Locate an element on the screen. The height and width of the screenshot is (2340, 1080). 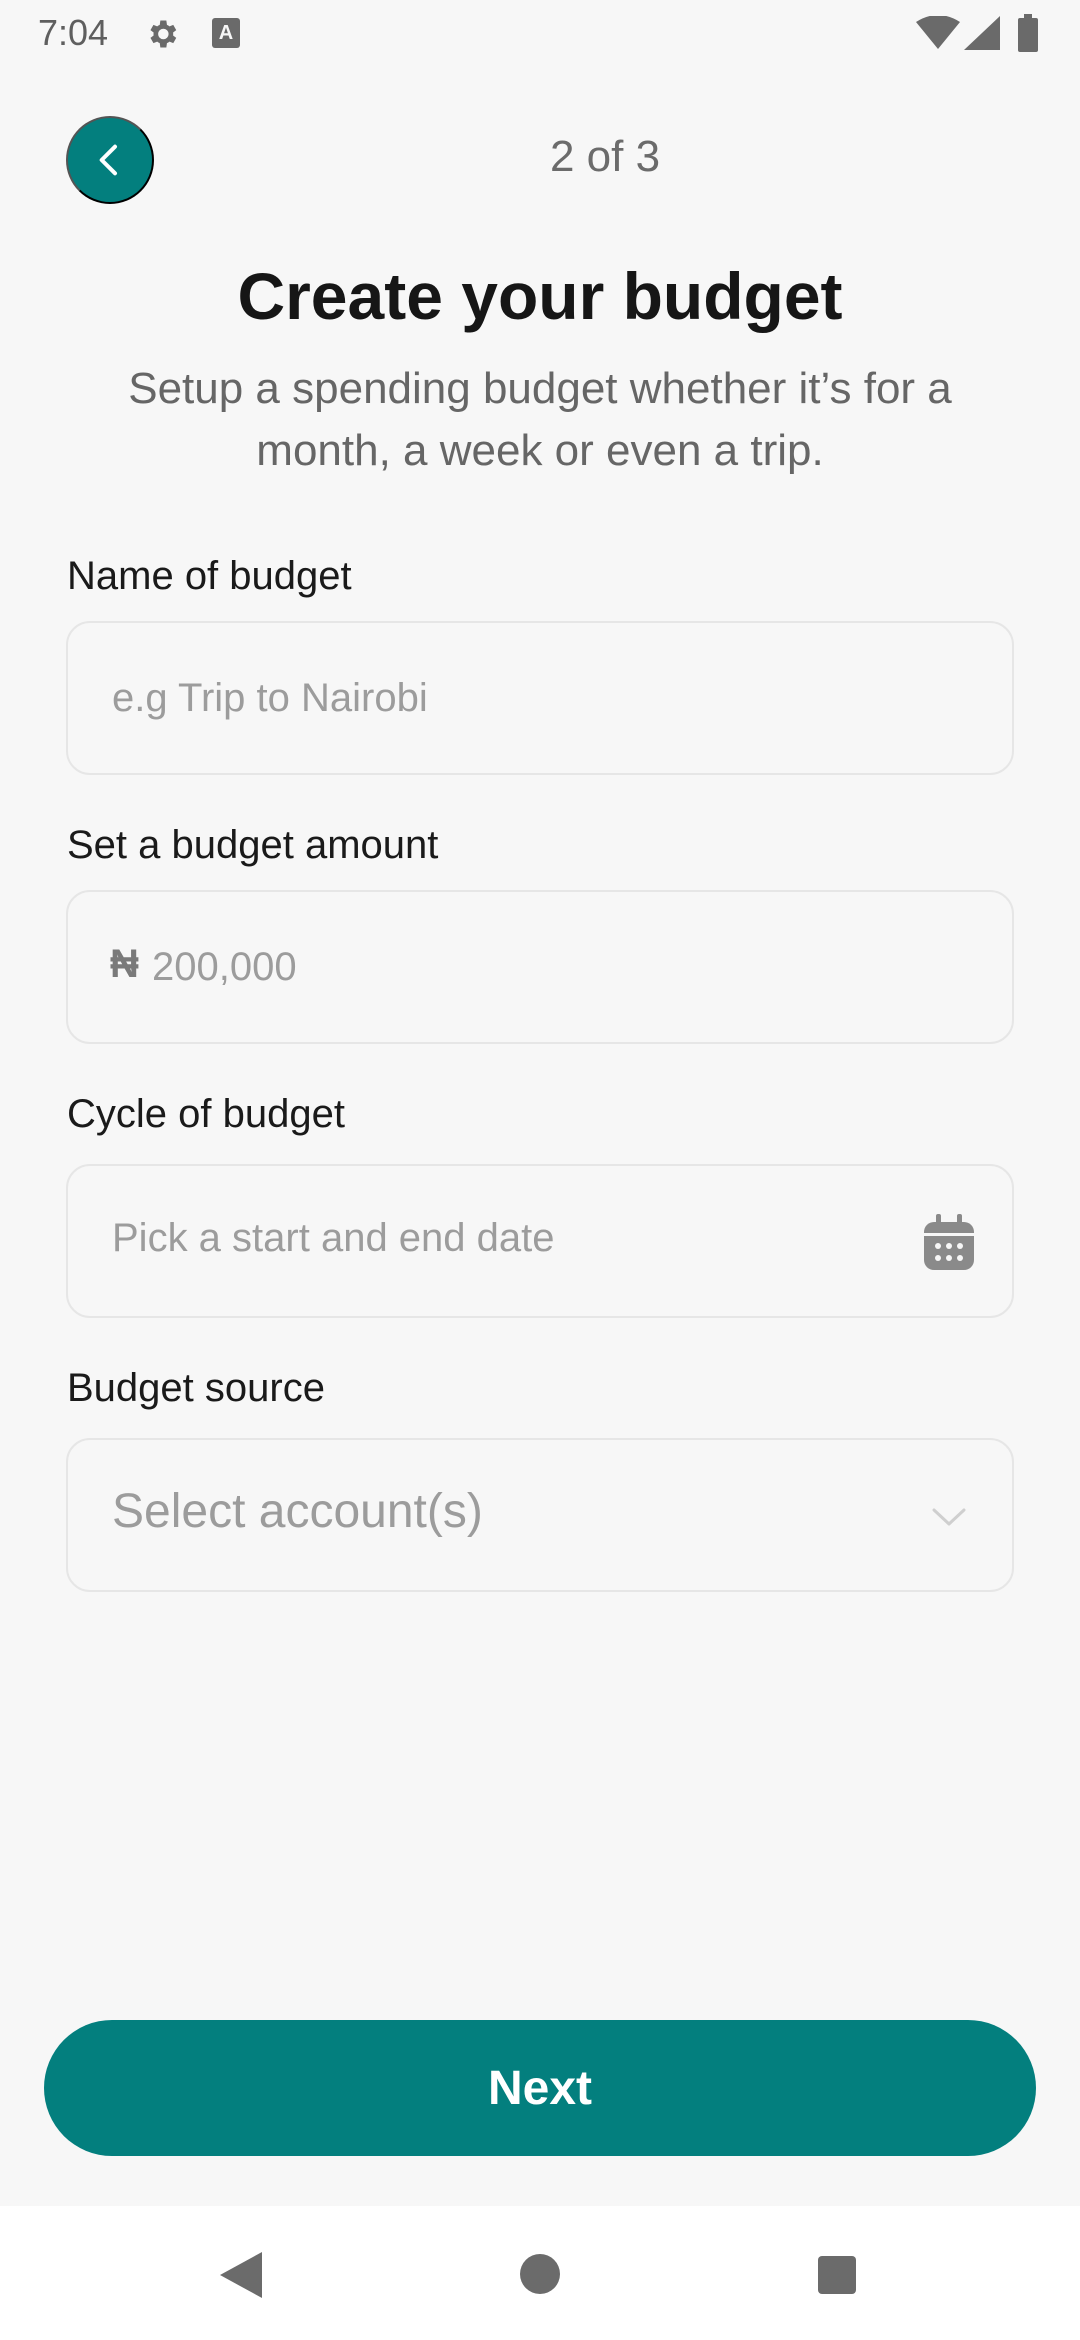
nav-home-icon is located at coordinates (540, 2274).